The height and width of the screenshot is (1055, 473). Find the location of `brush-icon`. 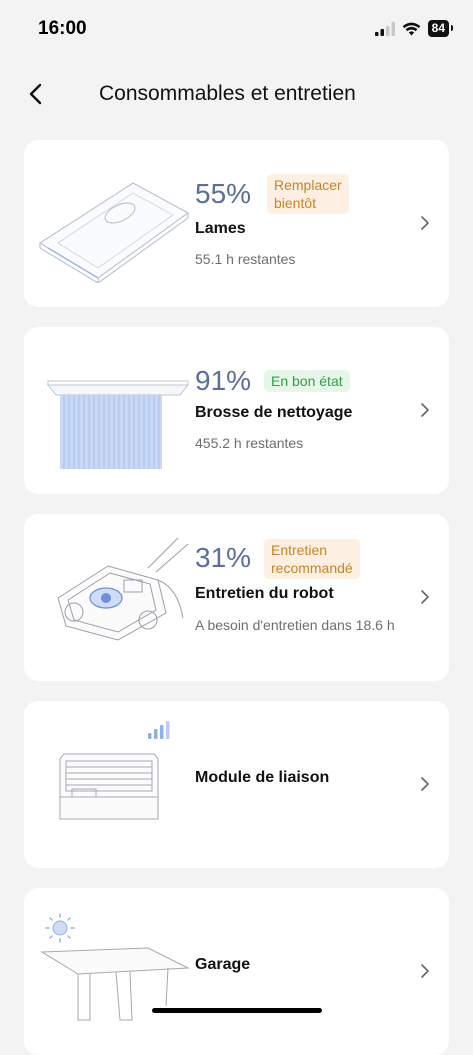

brush-icon is located at coordinates (118, 424).